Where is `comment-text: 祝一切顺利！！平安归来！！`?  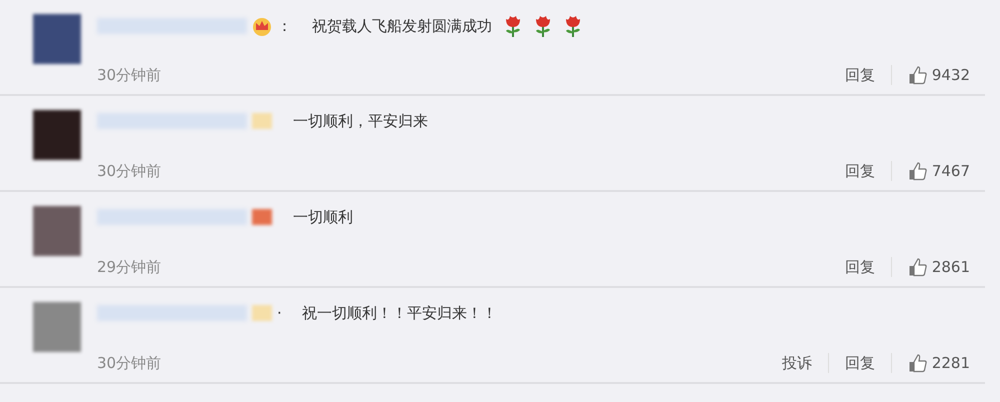 comment-text: 祝一切顺利！！平安归来！！ is located at coordinates (399, 313).